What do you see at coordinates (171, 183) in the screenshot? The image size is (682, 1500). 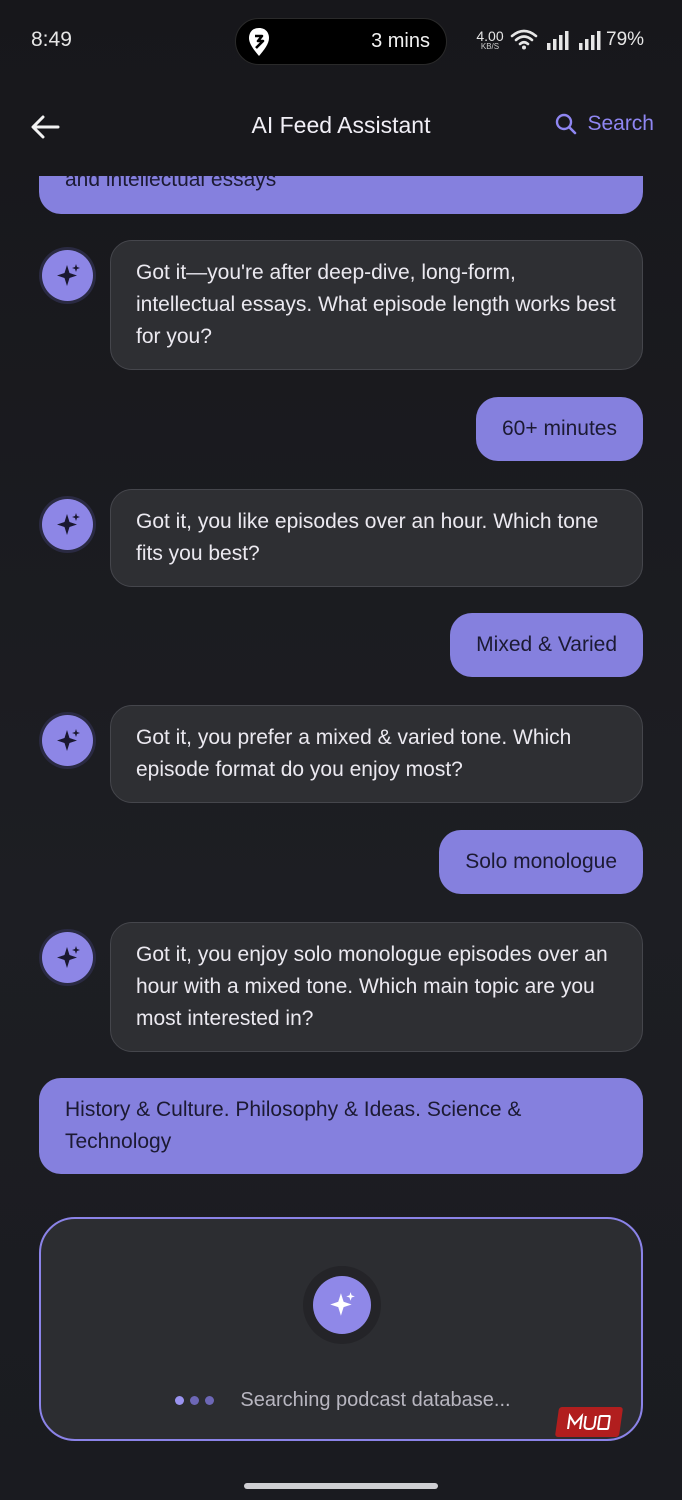 I see `user-message-text: and intellectual essays` at bounding box center [171, 183].